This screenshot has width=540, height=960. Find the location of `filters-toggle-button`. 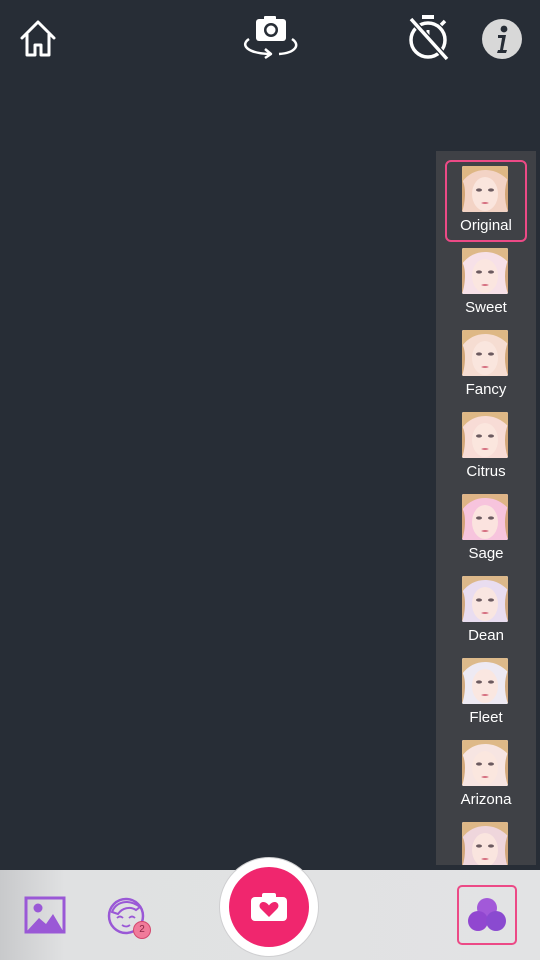

filters-toggle-button is located at coordinates (487, 915).